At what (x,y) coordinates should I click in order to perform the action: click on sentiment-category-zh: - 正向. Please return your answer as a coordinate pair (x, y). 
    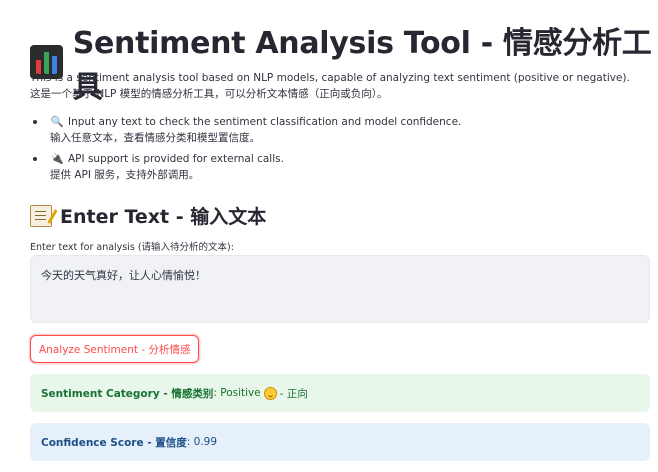
    Looking at the image, I should click on (293, 393).